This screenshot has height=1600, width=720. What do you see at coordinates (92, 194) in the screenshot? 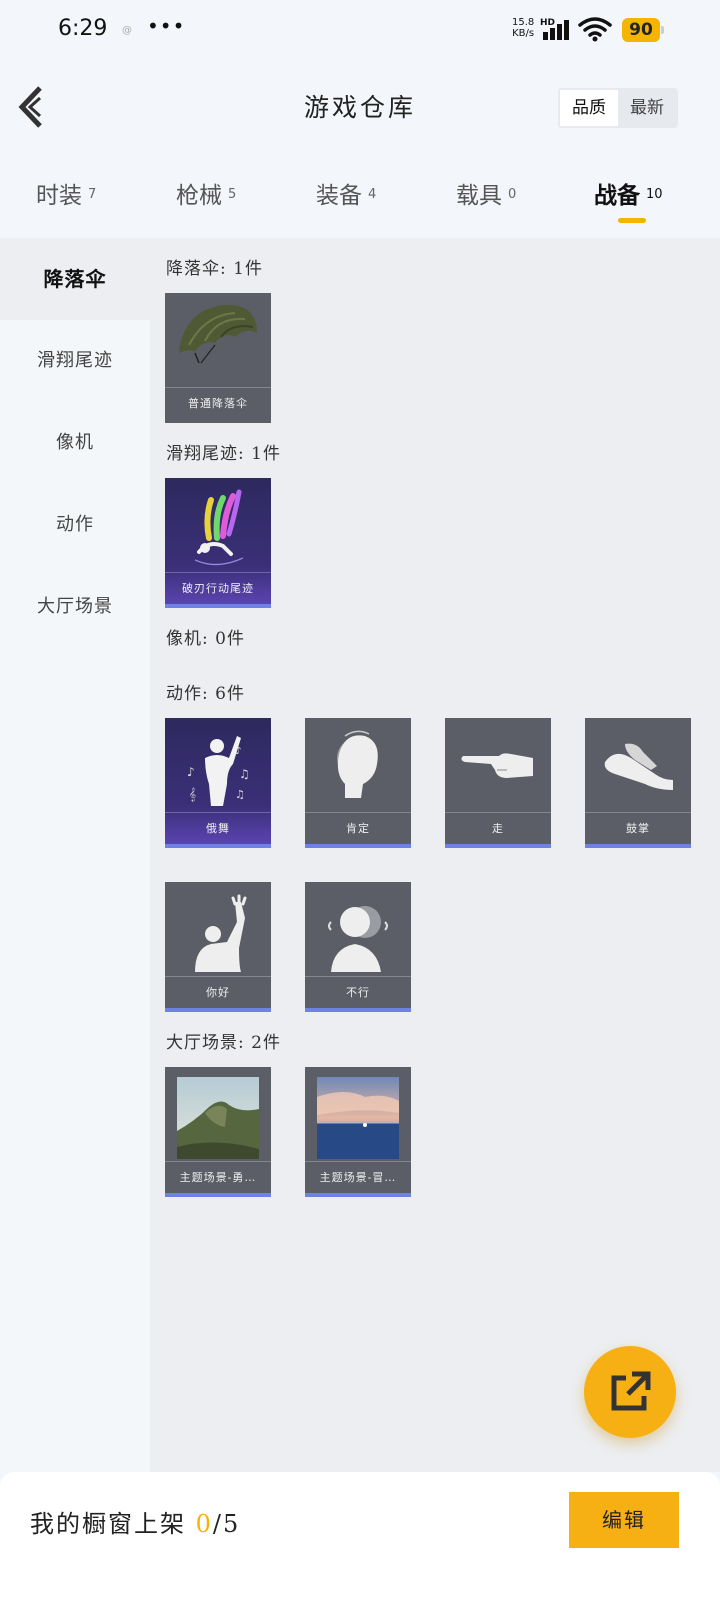
I see `tab-count: 7` at bounding box center [92, 194].